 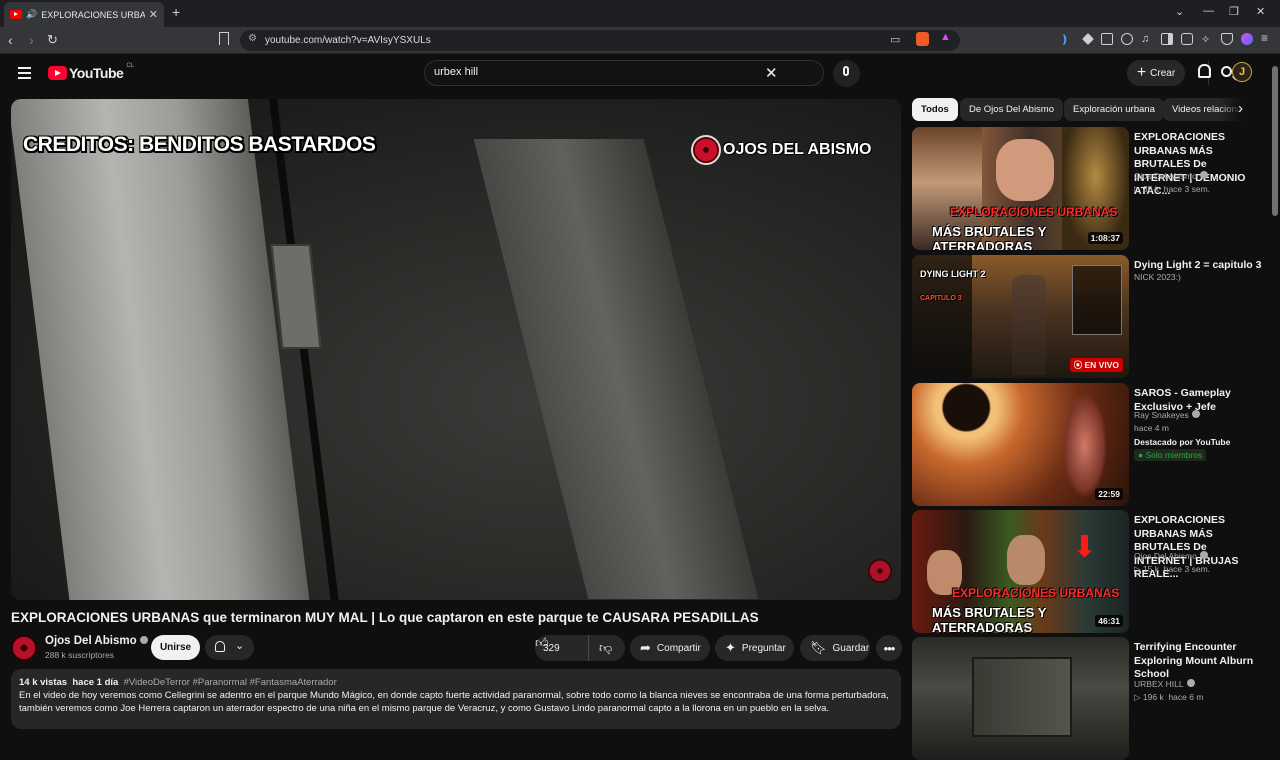 What do you see at coordinates (252, 38) in the screenshot?
I see `site-info-icon: ⚙` at bounding box center [252, 38].